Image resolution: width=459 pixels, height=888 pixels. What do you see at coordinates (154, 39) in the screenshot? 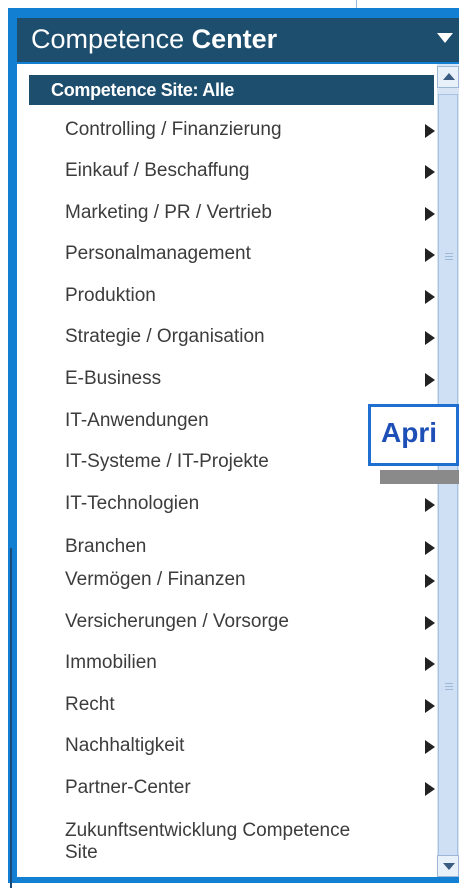
I see `header-title: Competence Center` at bounding box center [154, 39].